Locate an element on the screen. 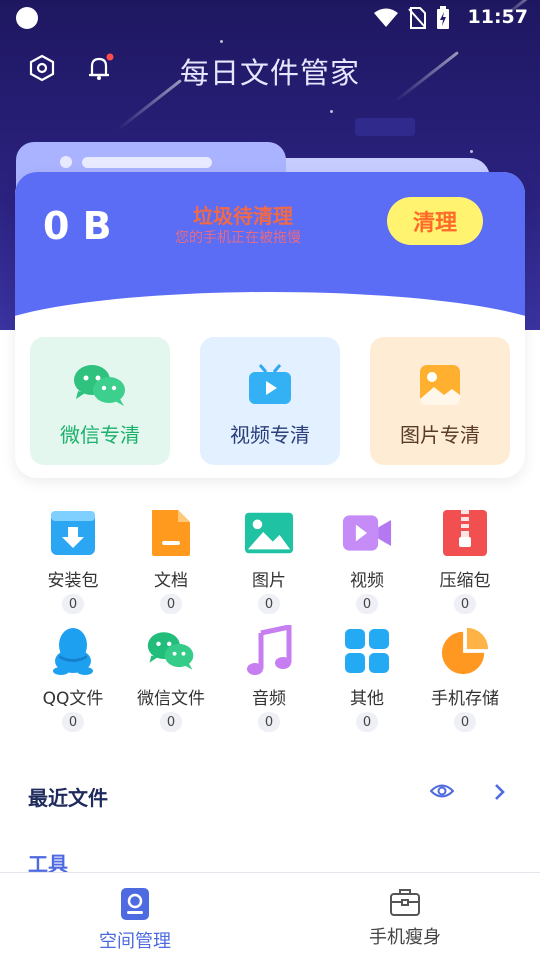 The image size is (540, 960). tile-label: 微信专清 is located at coordinates (100, 435).